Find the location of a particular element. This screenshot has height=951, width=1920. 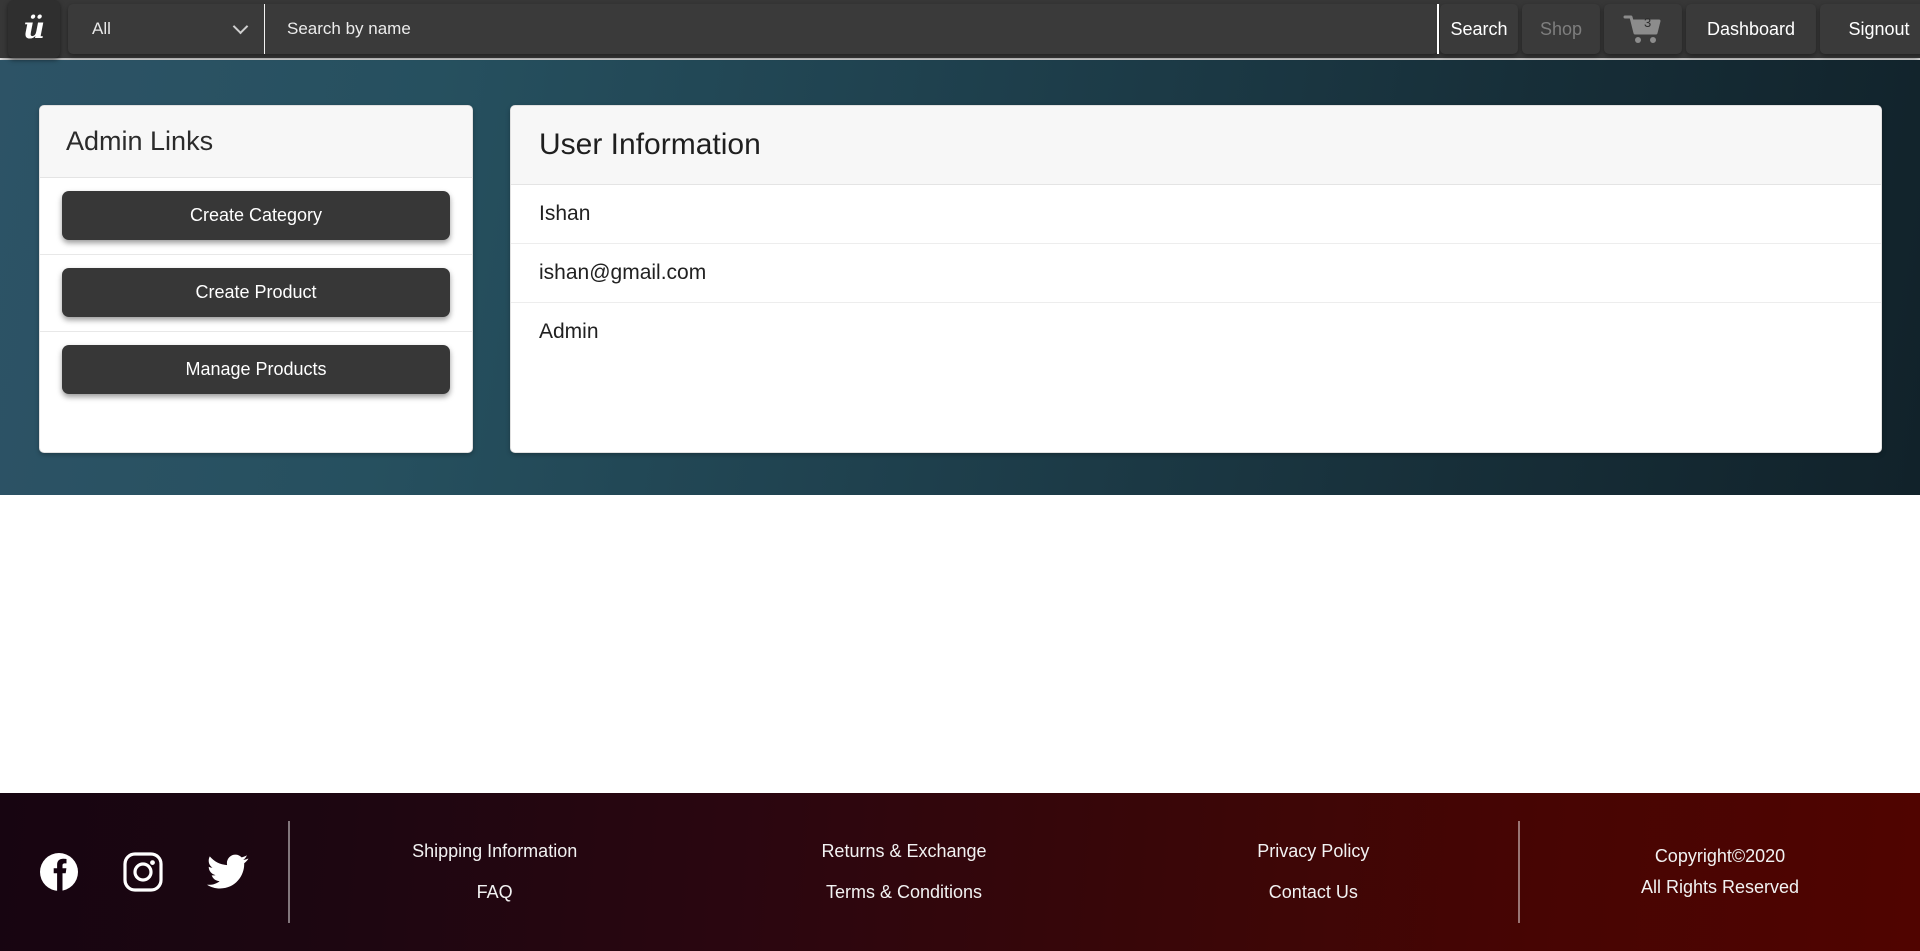

dashboard-button: Dashboard is located at coordinates (1751, 29).